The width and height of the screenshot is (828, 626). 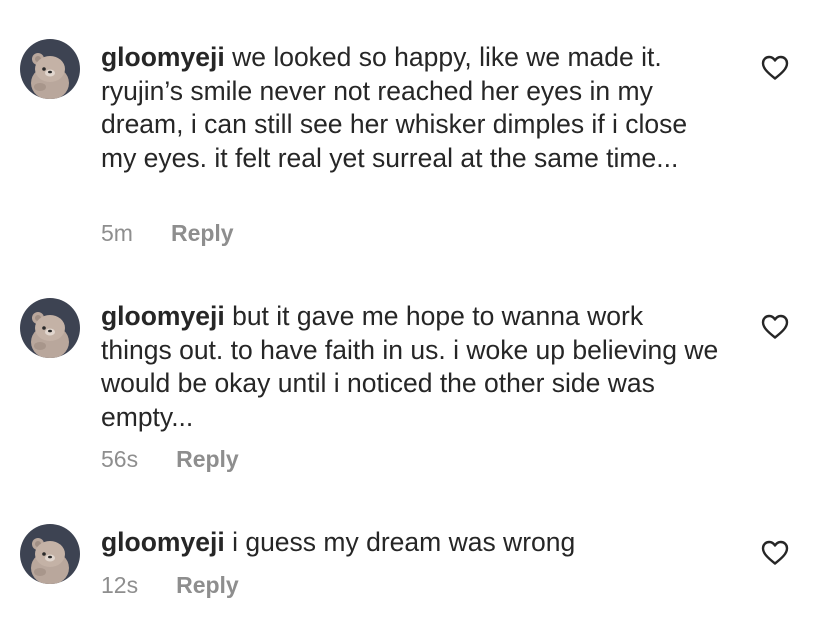 I want to click on comment-text-block: gloomyeji i guess my dream was wrong, so click(x=411, y=543).